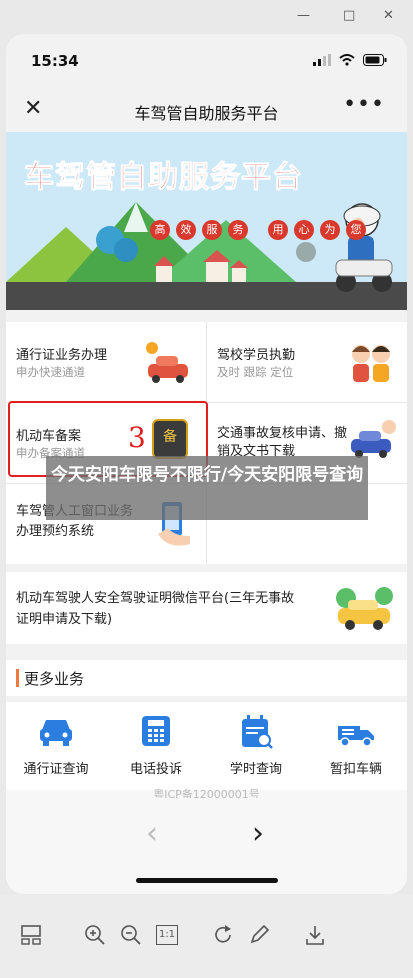  What do you see at coordinates (186, 230) in the screenshot?
I see `slogan-char: 效` at bounding box center [186, 230].